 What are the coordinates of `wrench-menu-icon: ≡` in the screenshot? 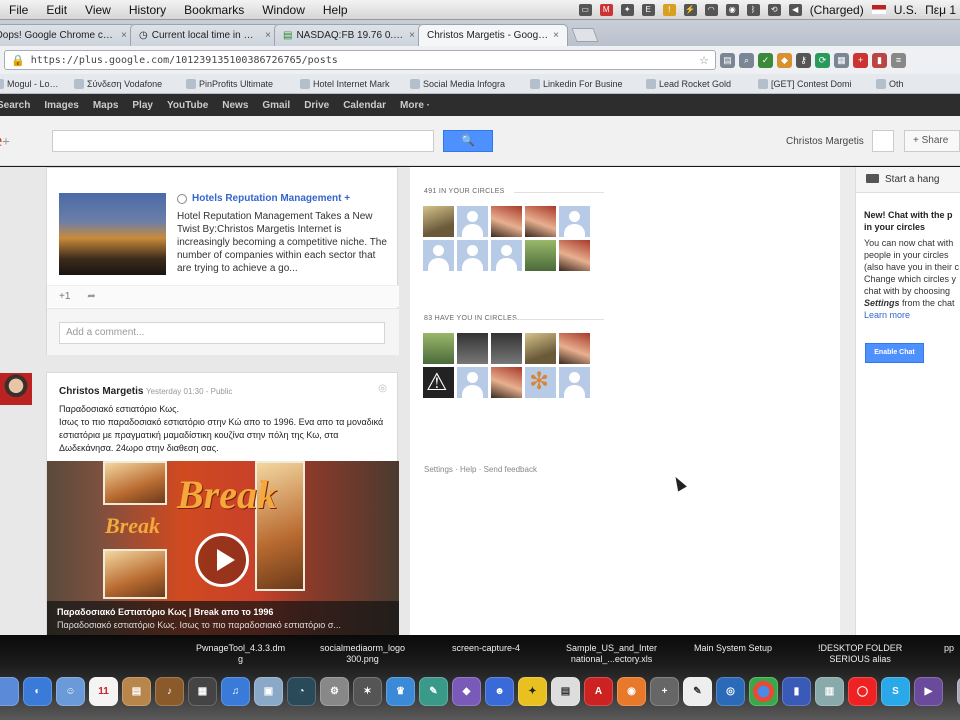 It's located at (898, 60).